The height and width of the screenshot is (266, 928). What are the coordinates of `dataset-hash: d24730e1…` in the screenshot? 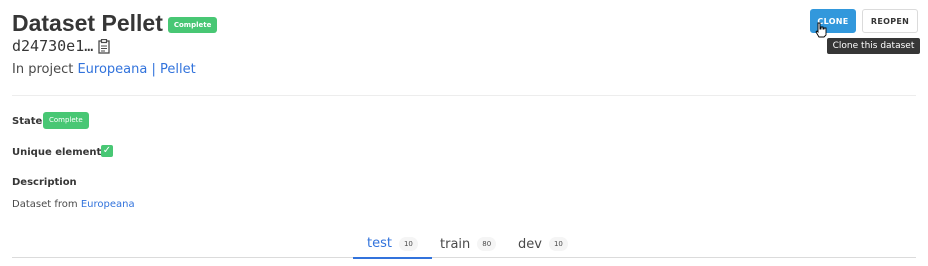 It's located at (53, 46).